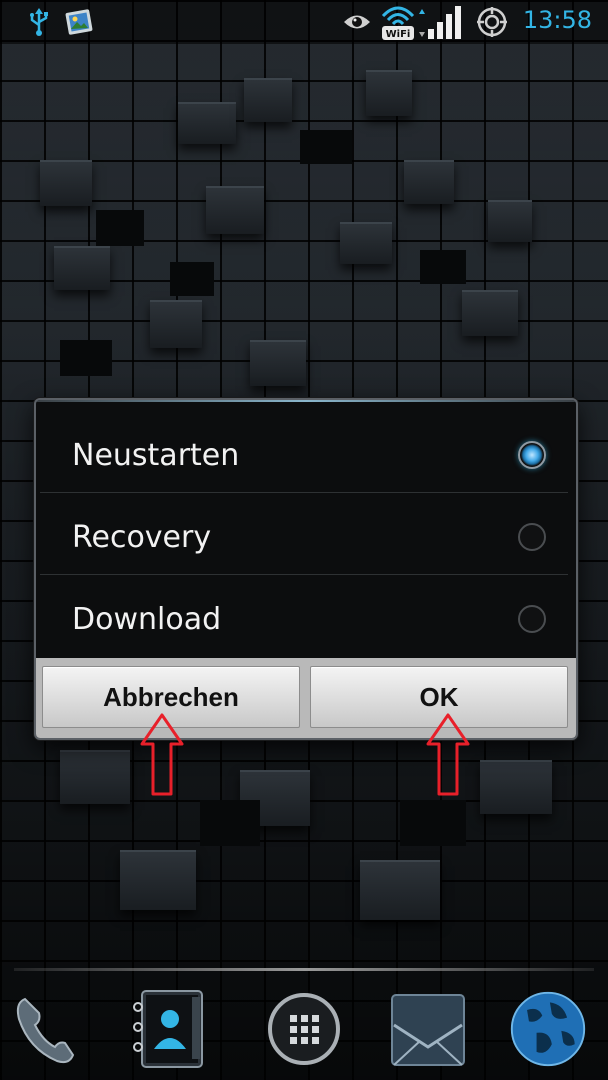  Describe the element at coordinates (79, 22) in the screenshot. I see `gallery-notification-icon` at that location.